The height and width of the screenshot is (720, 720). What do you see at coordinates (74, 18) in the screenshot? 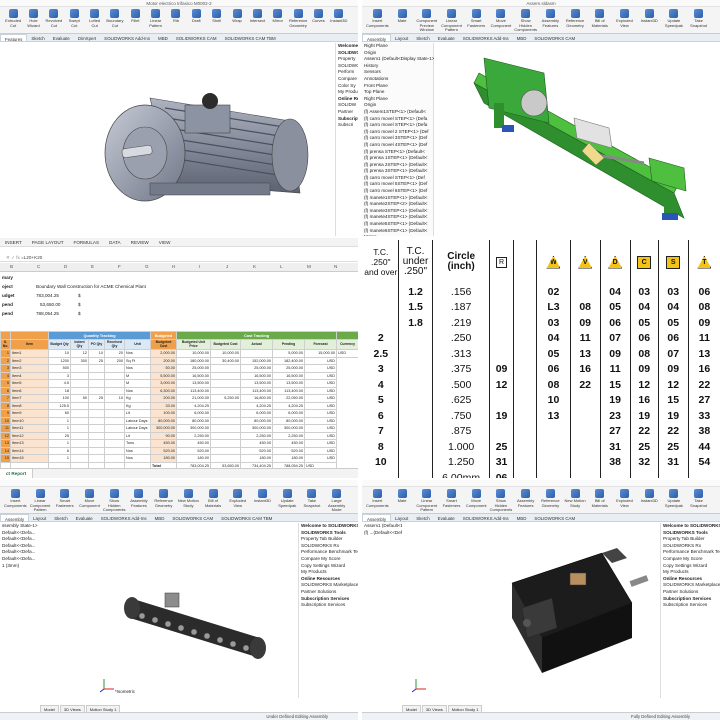
I see `ribbon-button: Swept Cut` at bounding box center [74, 18].